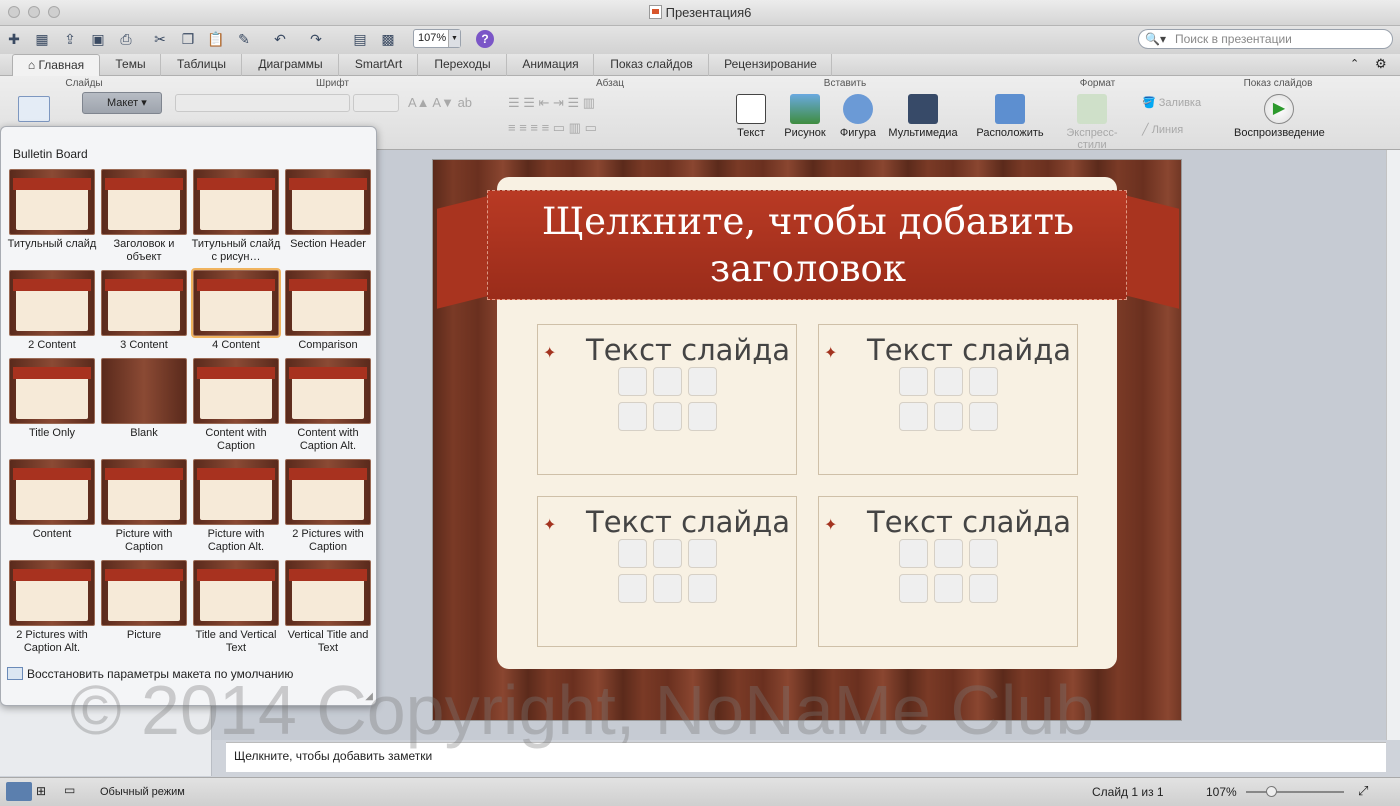 The image size is (1400, 806). I want to click on redo-icon: ↷, so click(316, 39).